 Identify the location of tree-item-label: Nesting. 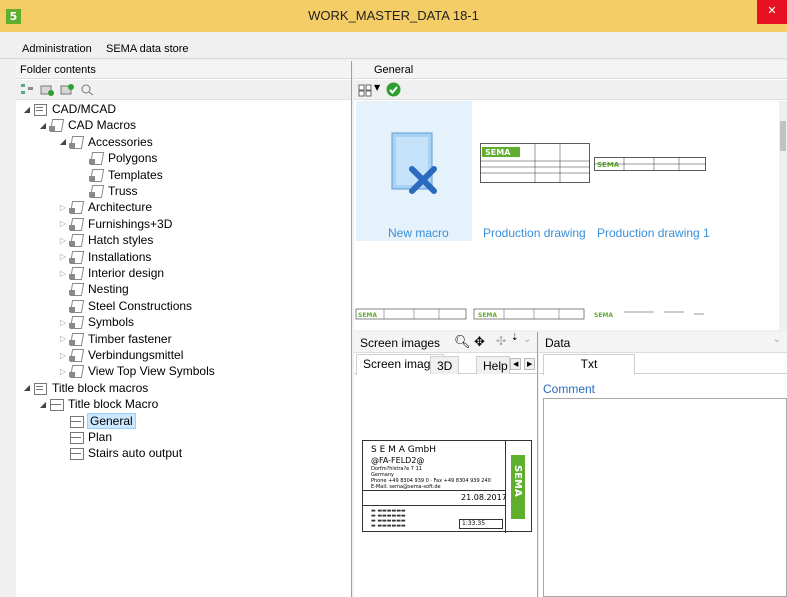
(108, 289).